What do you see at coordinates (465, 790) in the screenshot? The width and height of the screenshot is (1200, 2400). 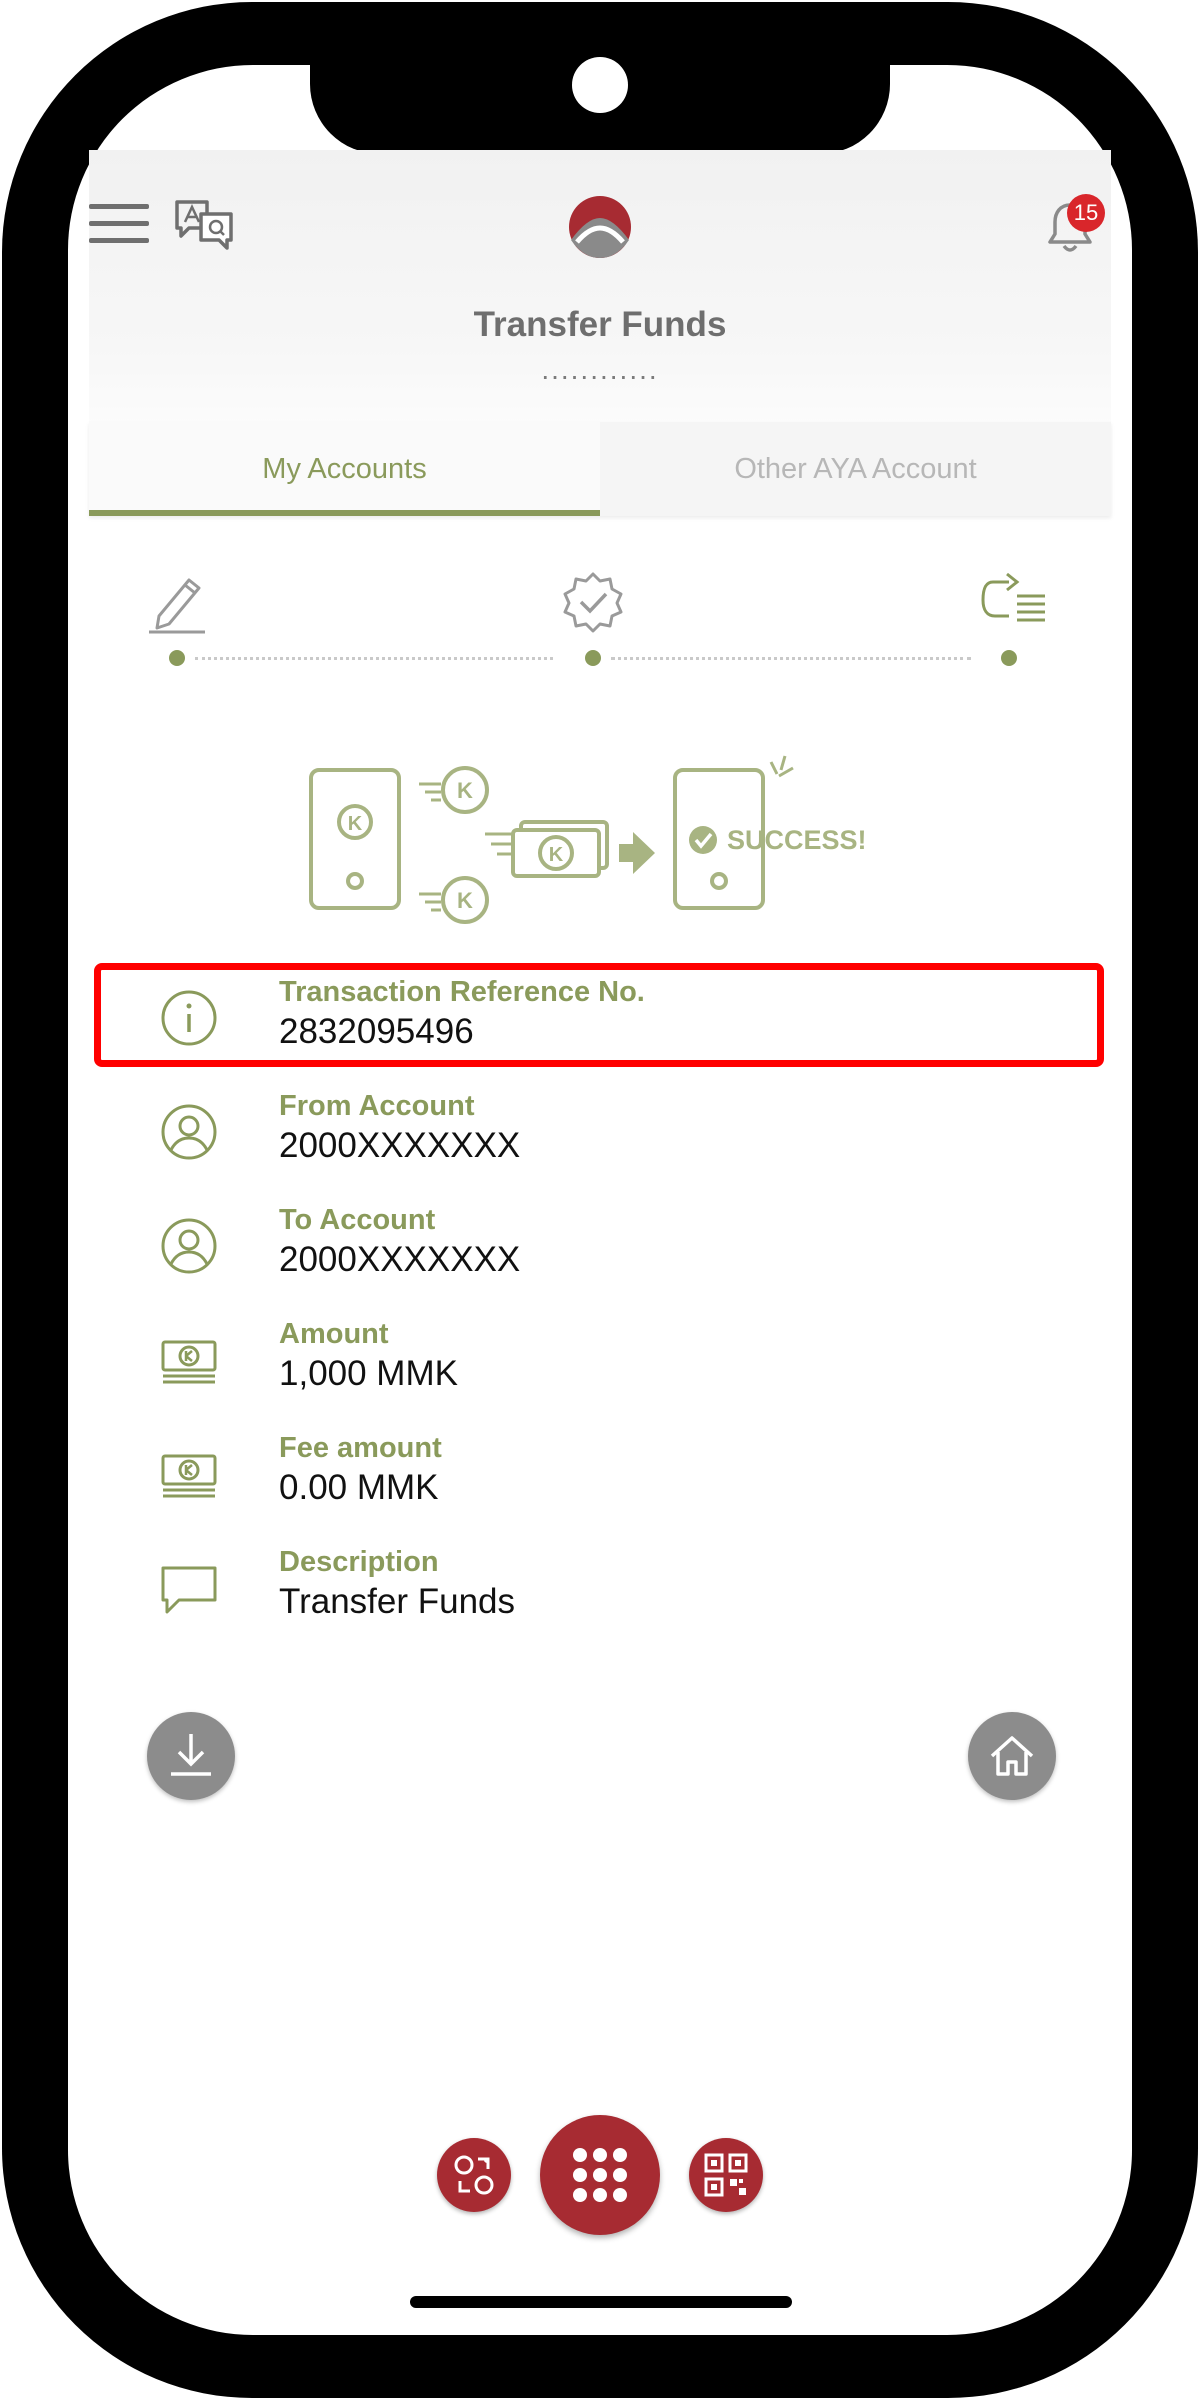 I see `kyat-symbol-2: K` at bounding box center [465, 790].